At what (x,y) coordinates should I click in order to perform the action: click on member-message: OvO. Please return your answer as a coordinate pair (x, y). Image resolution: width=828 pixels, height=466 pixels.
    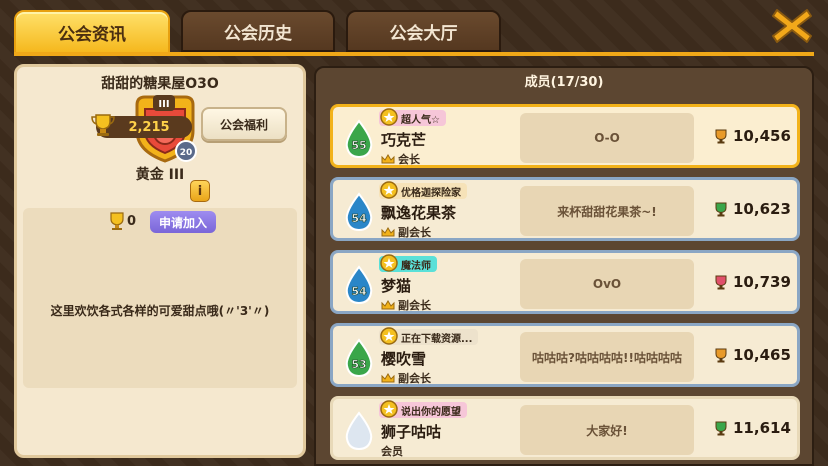
    Looking at the image, I should click on (607, 284).